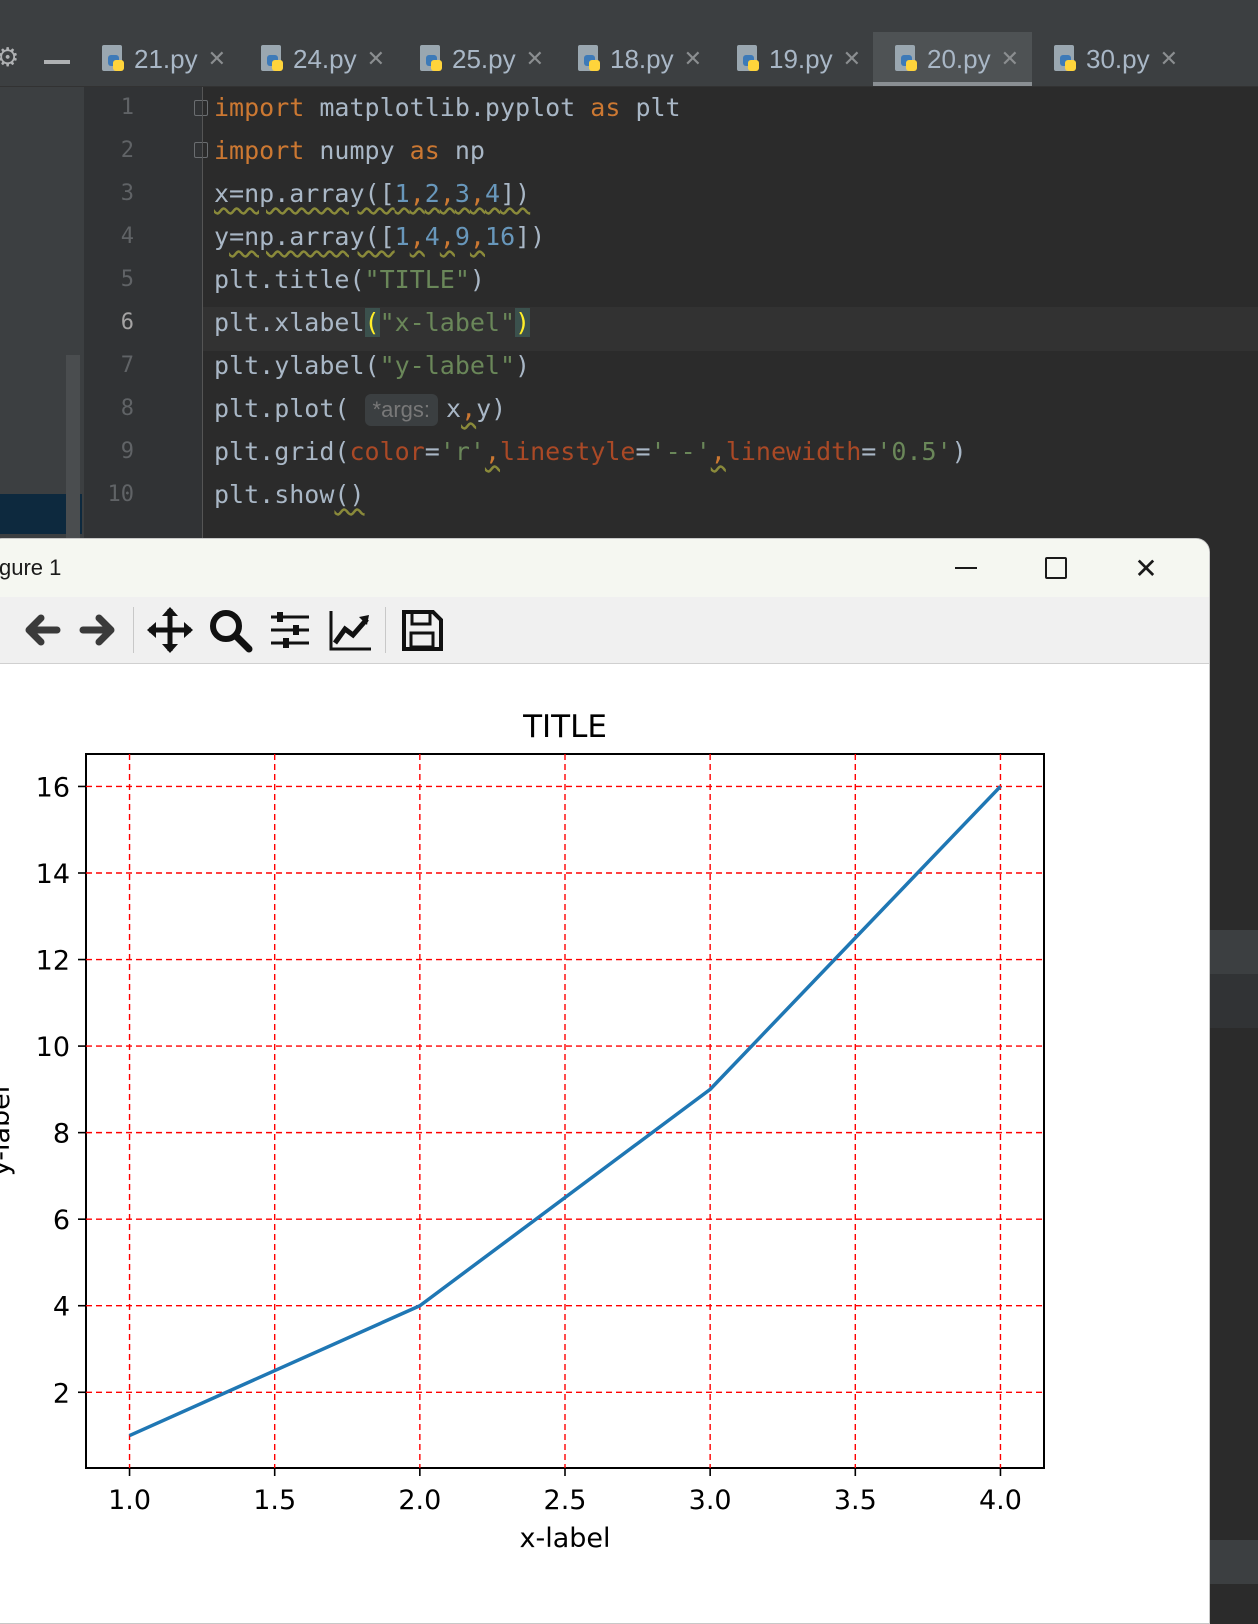 The image size is (1258, 1624). I want to click on pan-button, so click(170, 630).